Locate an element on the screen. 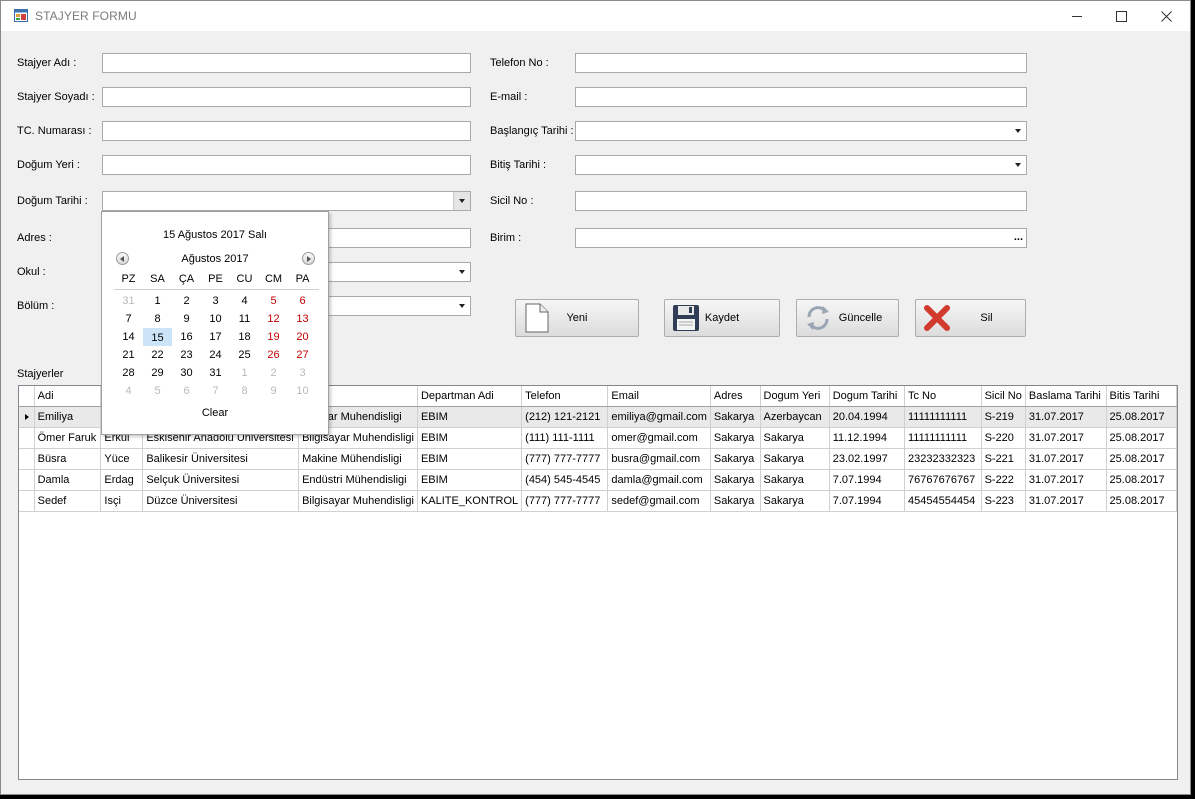 The height and width of the screenshot is (799, 1195). update-button: Güncelle is located at coordinates (847, 318).